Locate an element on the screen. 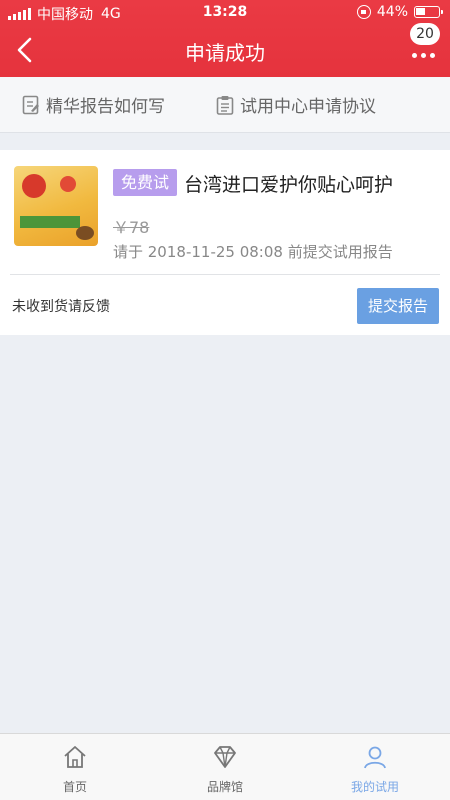  tab-home: 首页 is located at coordinates (75, 767).